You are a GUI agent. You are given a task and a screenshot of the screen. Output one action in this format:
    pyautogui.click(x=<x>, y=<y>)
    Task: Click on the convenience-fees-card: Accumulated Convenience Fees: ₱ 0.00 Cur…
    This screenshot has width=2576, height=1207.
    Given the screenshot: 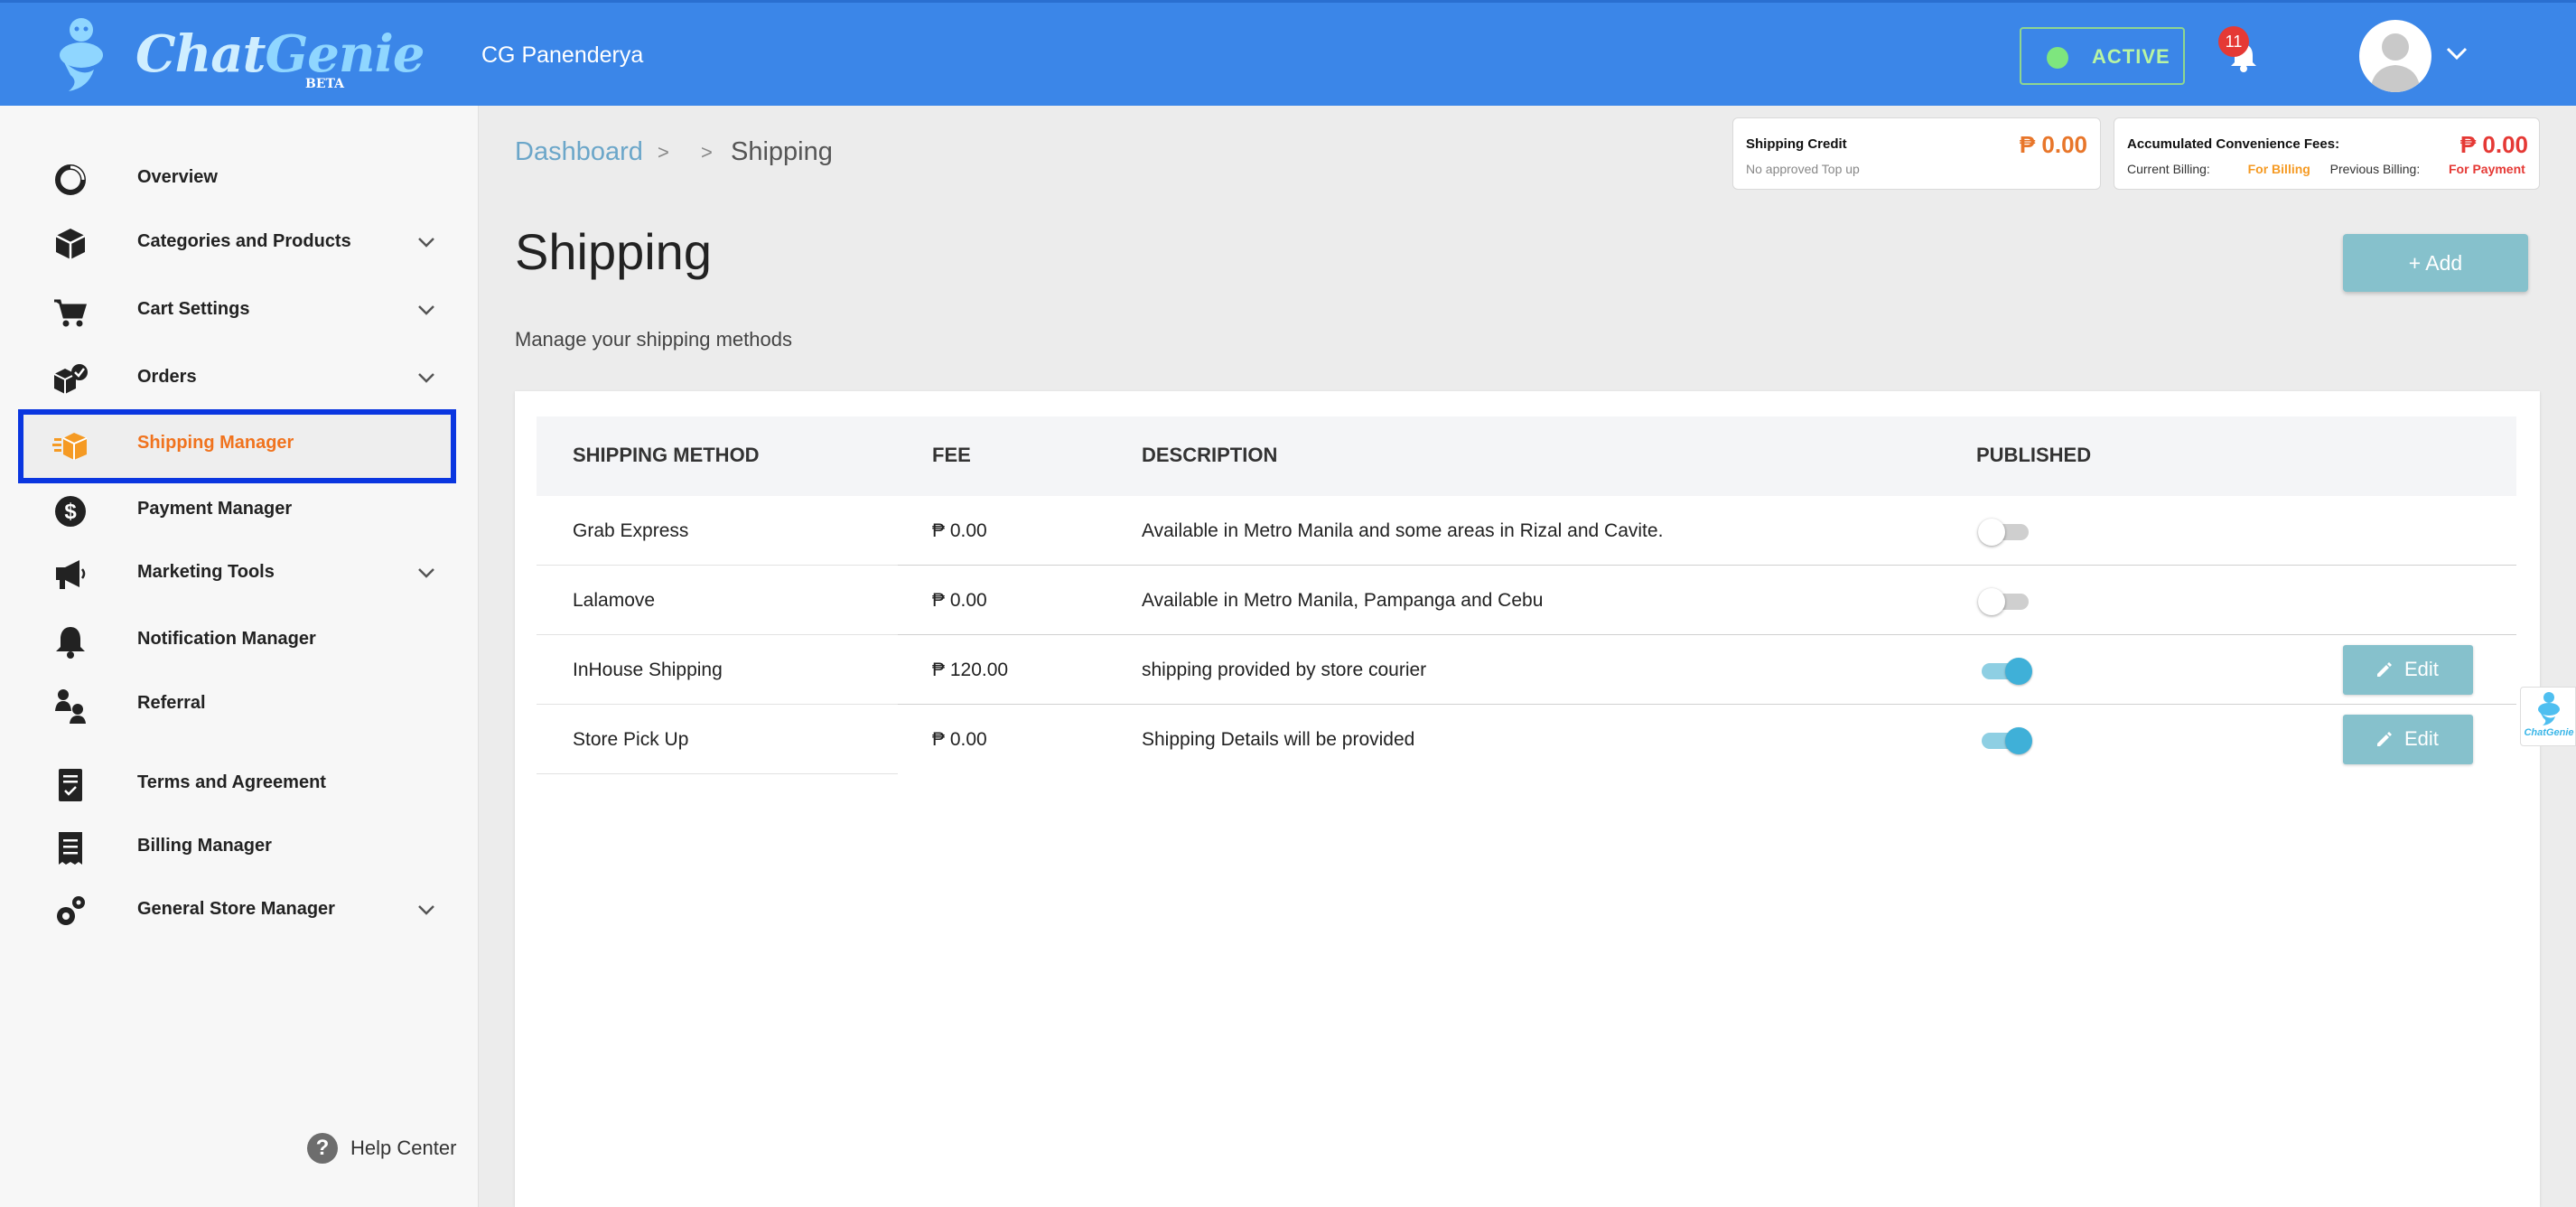 What is the action you would take?
    pyautogui.click(x=2327, y=153)
    